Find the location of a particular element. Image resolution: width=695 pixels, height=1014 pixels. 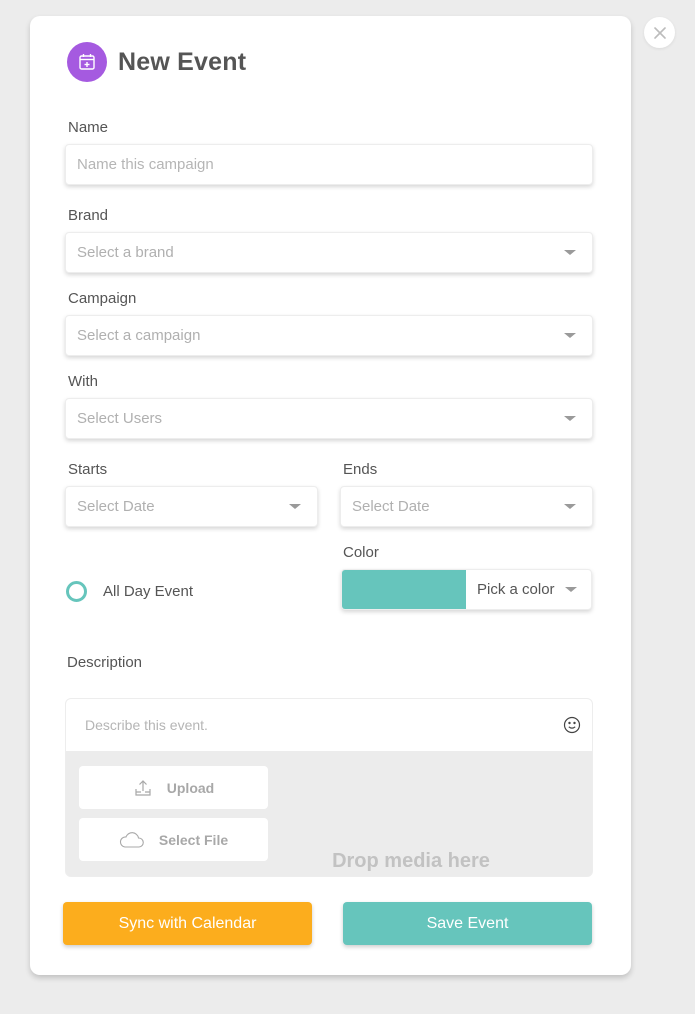

users-select: Select Users is located at coordinates (329, 418).